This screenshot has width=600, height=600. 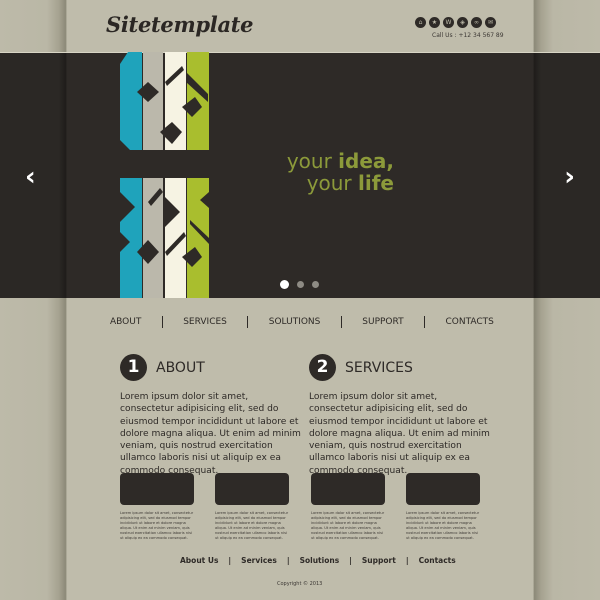 What do you see at coordinates (469, 322) in the screenshot?
I see `nav-item-contacts: CONTACTS` at bounding box center [469, 322].